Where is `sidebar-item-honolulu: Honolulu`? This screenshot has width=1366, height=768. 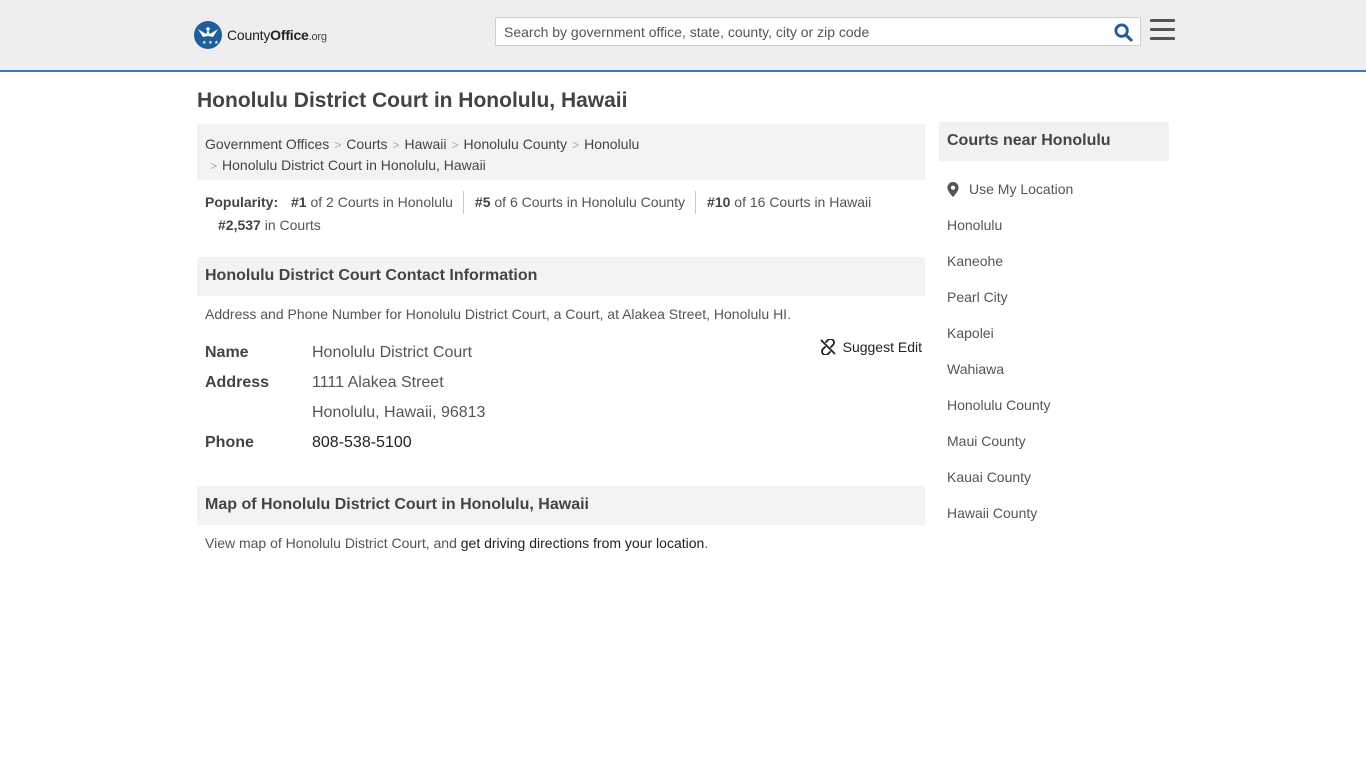 sidebar-item-honolulu: Honolulu is located at coordinates (1058, 225).